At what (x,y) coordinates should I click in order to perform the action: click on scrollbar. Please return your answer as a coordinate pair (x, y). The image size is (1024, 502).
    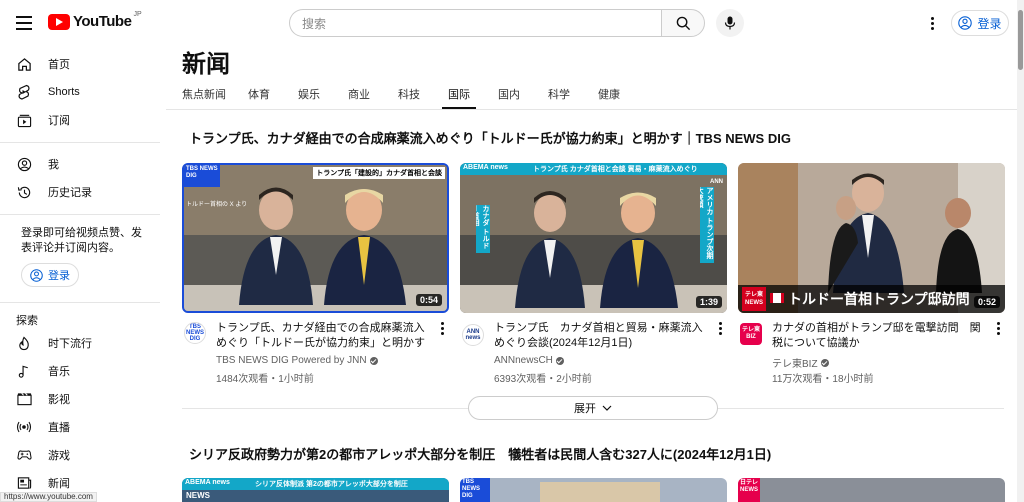
    Looking at the image, I should click on (1020, 251).